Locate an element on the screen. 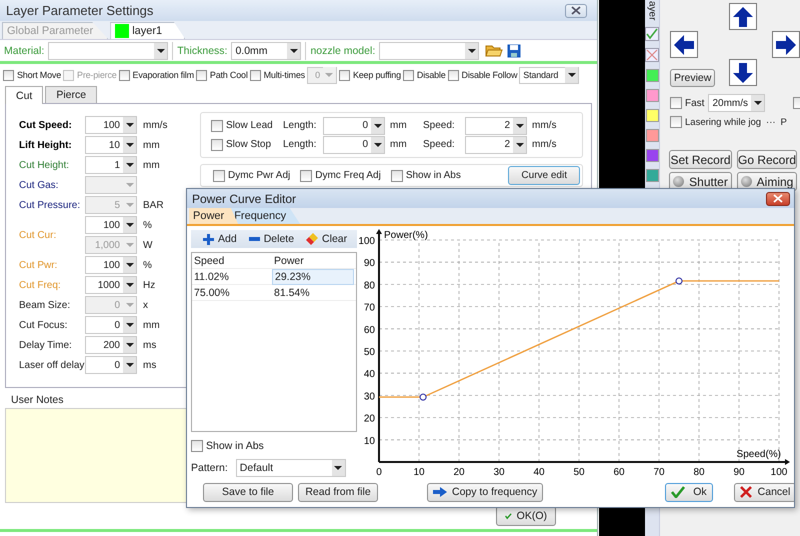 The height and width of the screenshot is (536, 800). tab: Pierce is located at coordinates (71, 94).